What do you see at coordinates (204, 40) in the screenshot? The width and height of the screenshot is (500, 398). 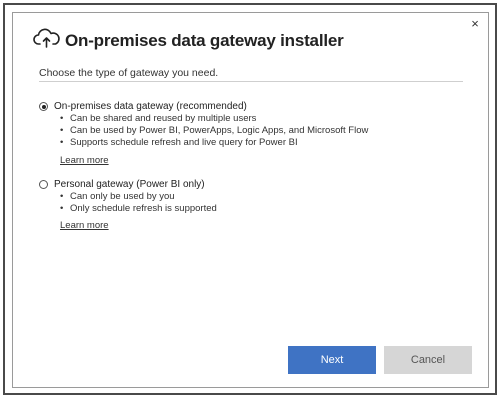 I see `dialog-title: On-premises data gateway installer` at bounding box center [204, 40].